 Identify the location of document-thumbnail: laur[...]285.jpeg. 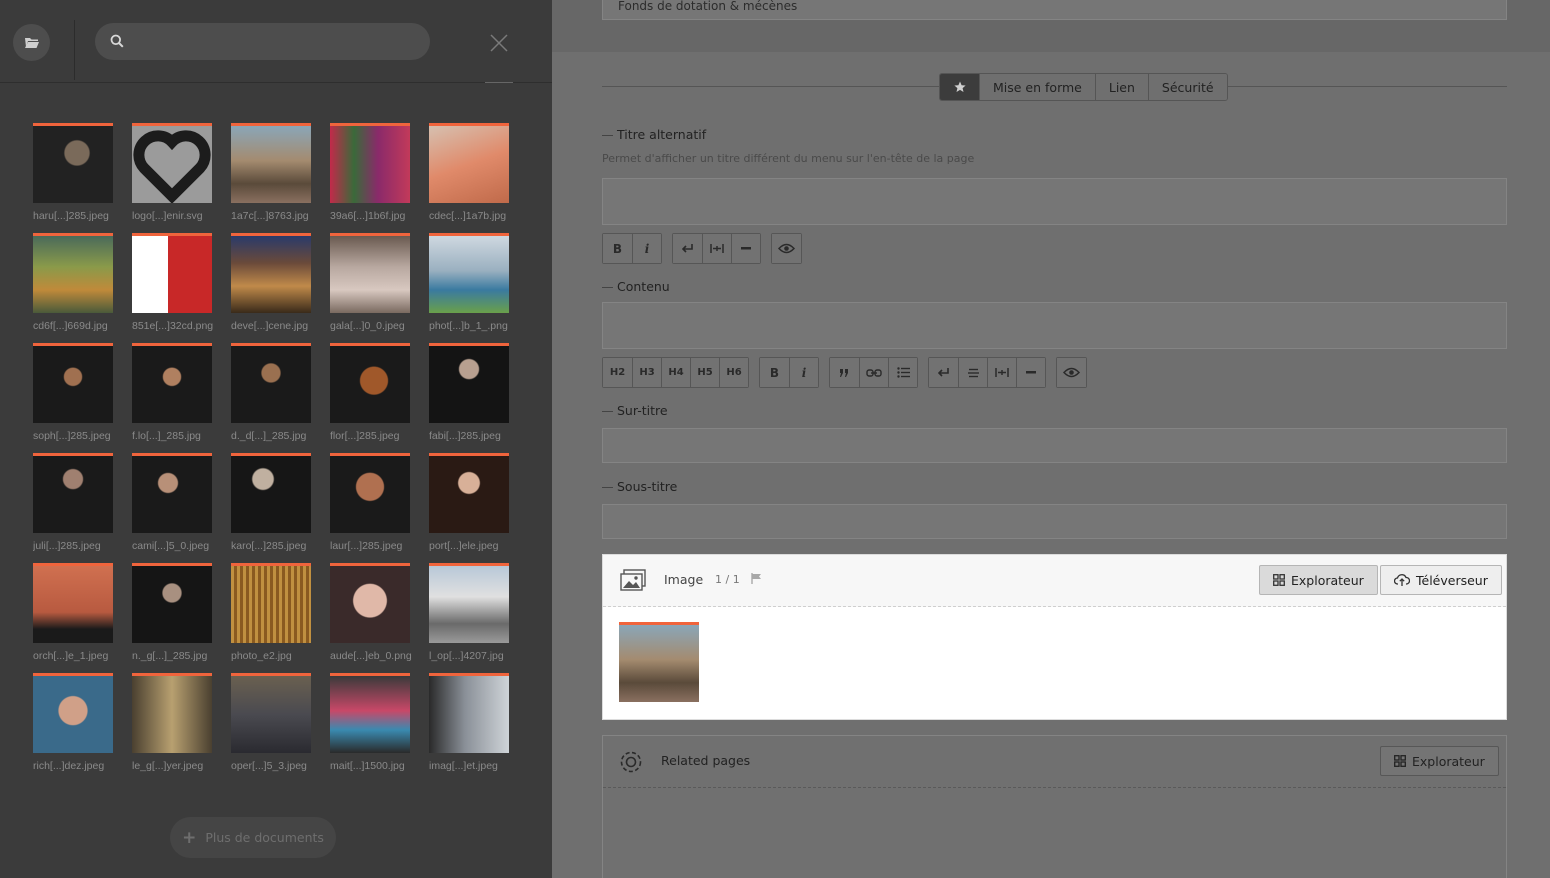
(370, 502).